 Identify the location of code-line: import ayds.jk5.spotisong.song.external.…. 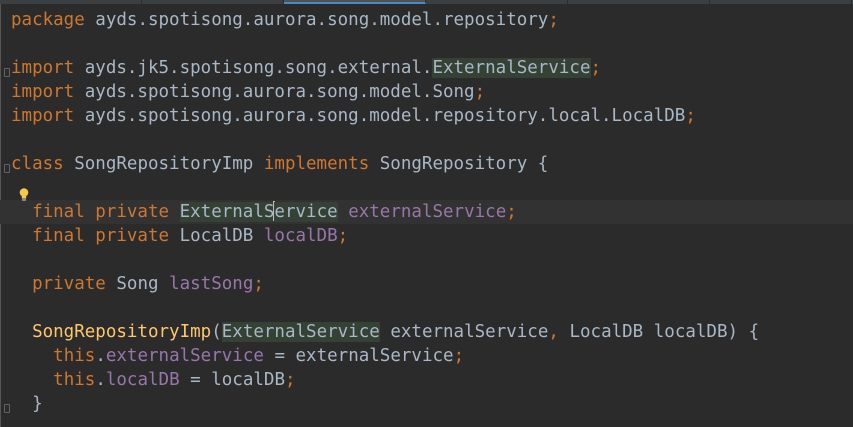
(385, 68).